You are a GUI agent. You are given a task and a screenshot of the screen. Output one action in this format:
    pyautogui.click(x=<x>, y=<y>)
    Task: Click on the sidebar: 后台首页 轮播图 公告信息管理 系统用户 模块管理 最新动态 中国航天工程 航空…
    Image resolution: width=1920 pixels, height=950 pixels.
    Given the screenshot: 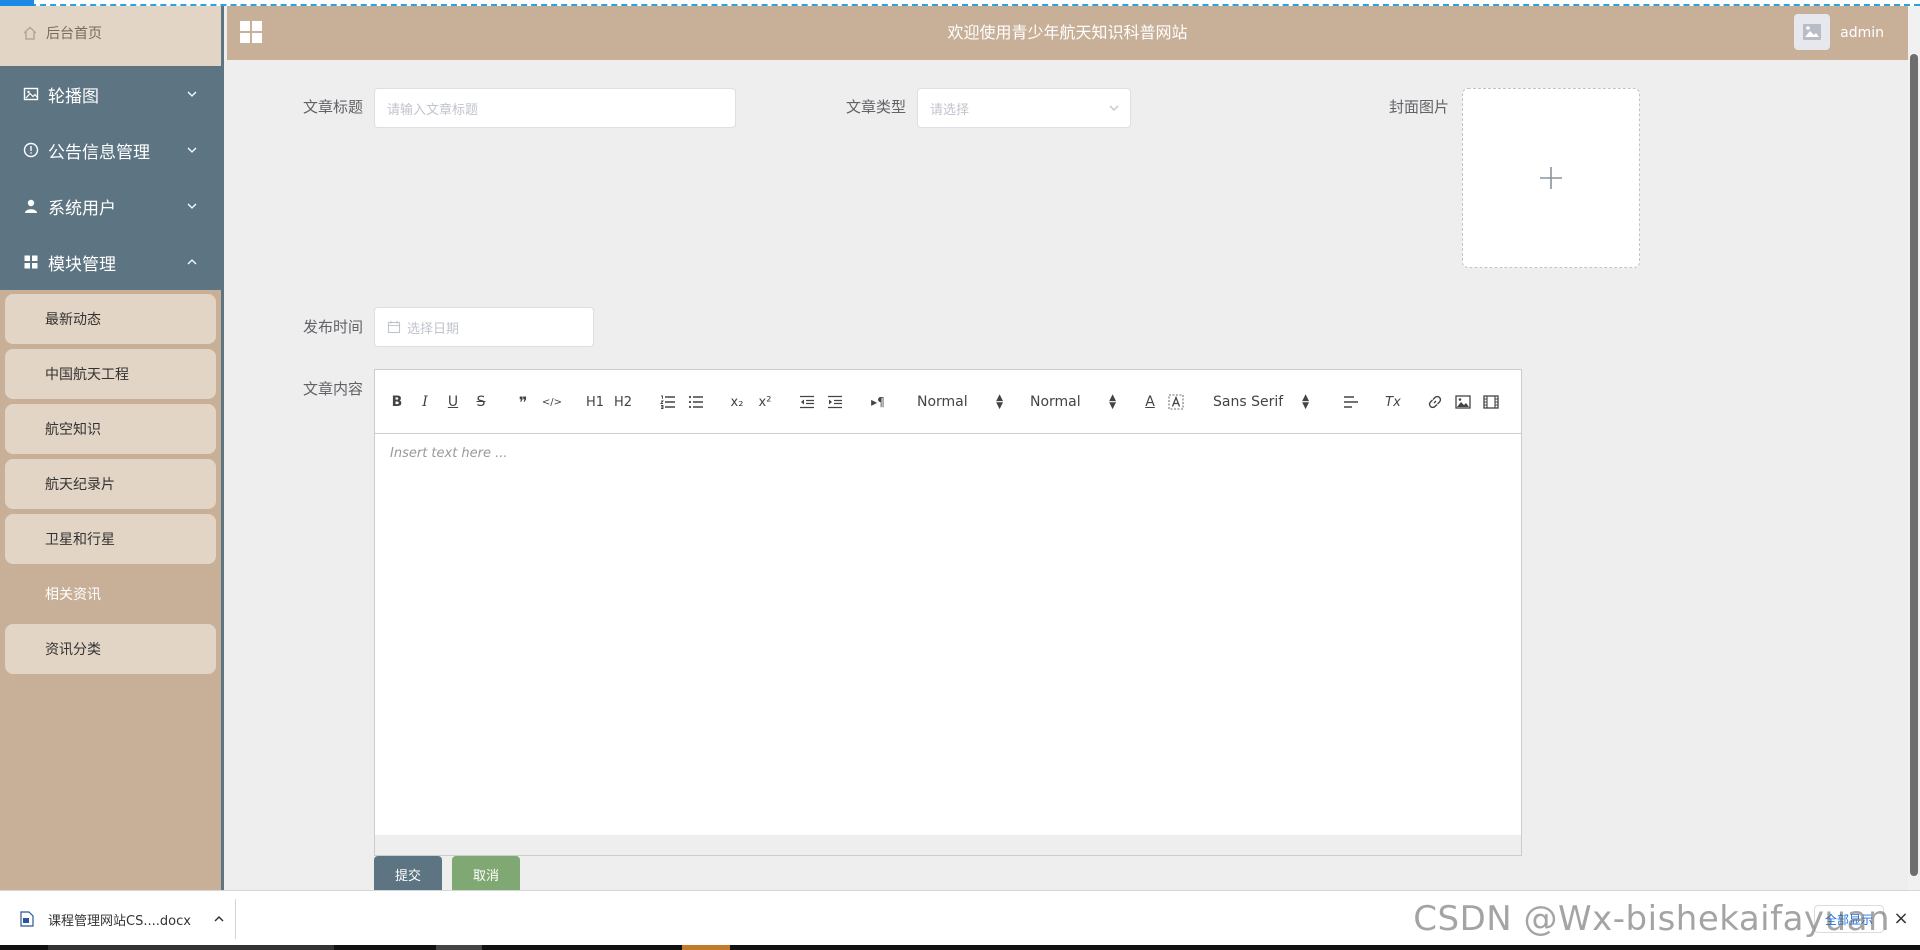 What is the action you would take?
    pyautogui.click(x=112, y=445)
    